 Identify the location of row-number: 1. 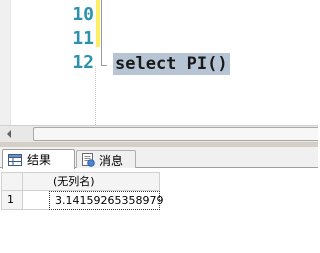
(12, 200).